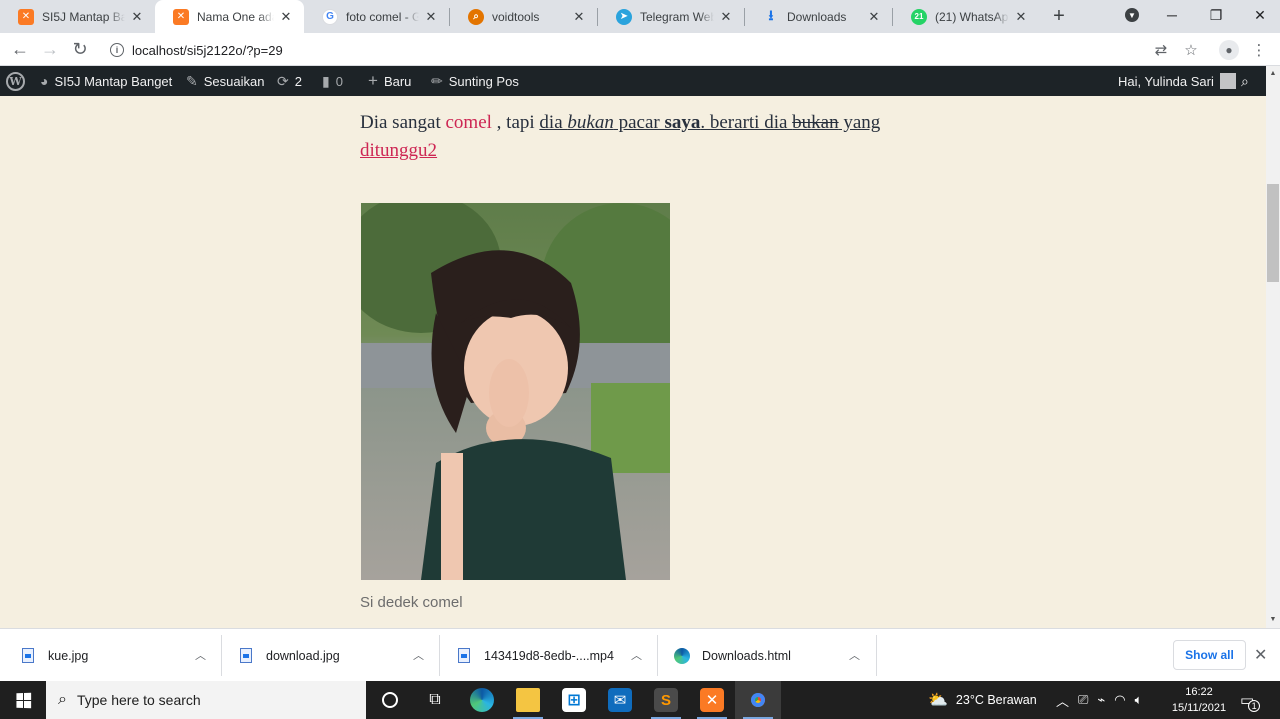 Image resolution: width=1280 pixels, height=719 pixels. I want to click on scrollbar-thumb, so click(1273, 233).